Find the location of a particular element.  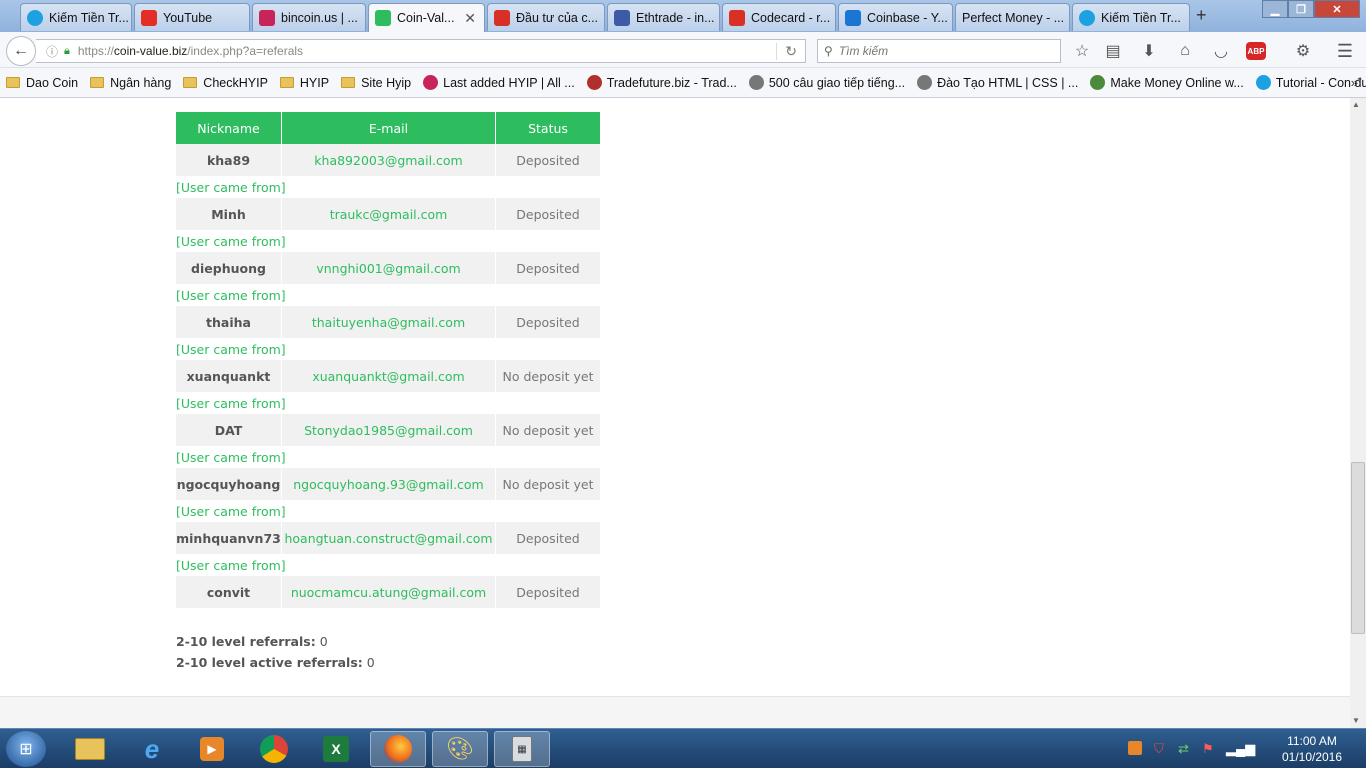

firefox-icon is located at coordinates (398, 749).